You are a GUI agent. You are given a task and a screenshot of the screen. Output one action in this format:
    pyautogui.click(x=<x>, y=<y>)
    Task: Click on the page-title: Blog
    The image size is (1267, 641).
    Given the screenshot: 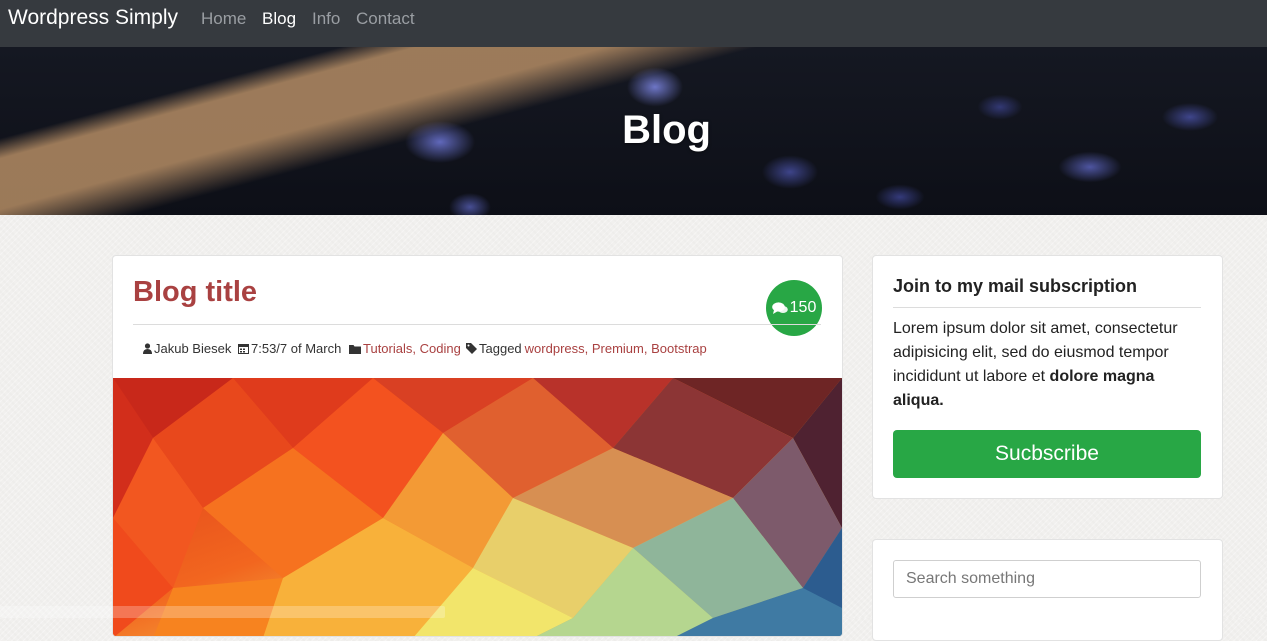 What is the action you would take?
    pyautogui.click(x=666, y=130)
    